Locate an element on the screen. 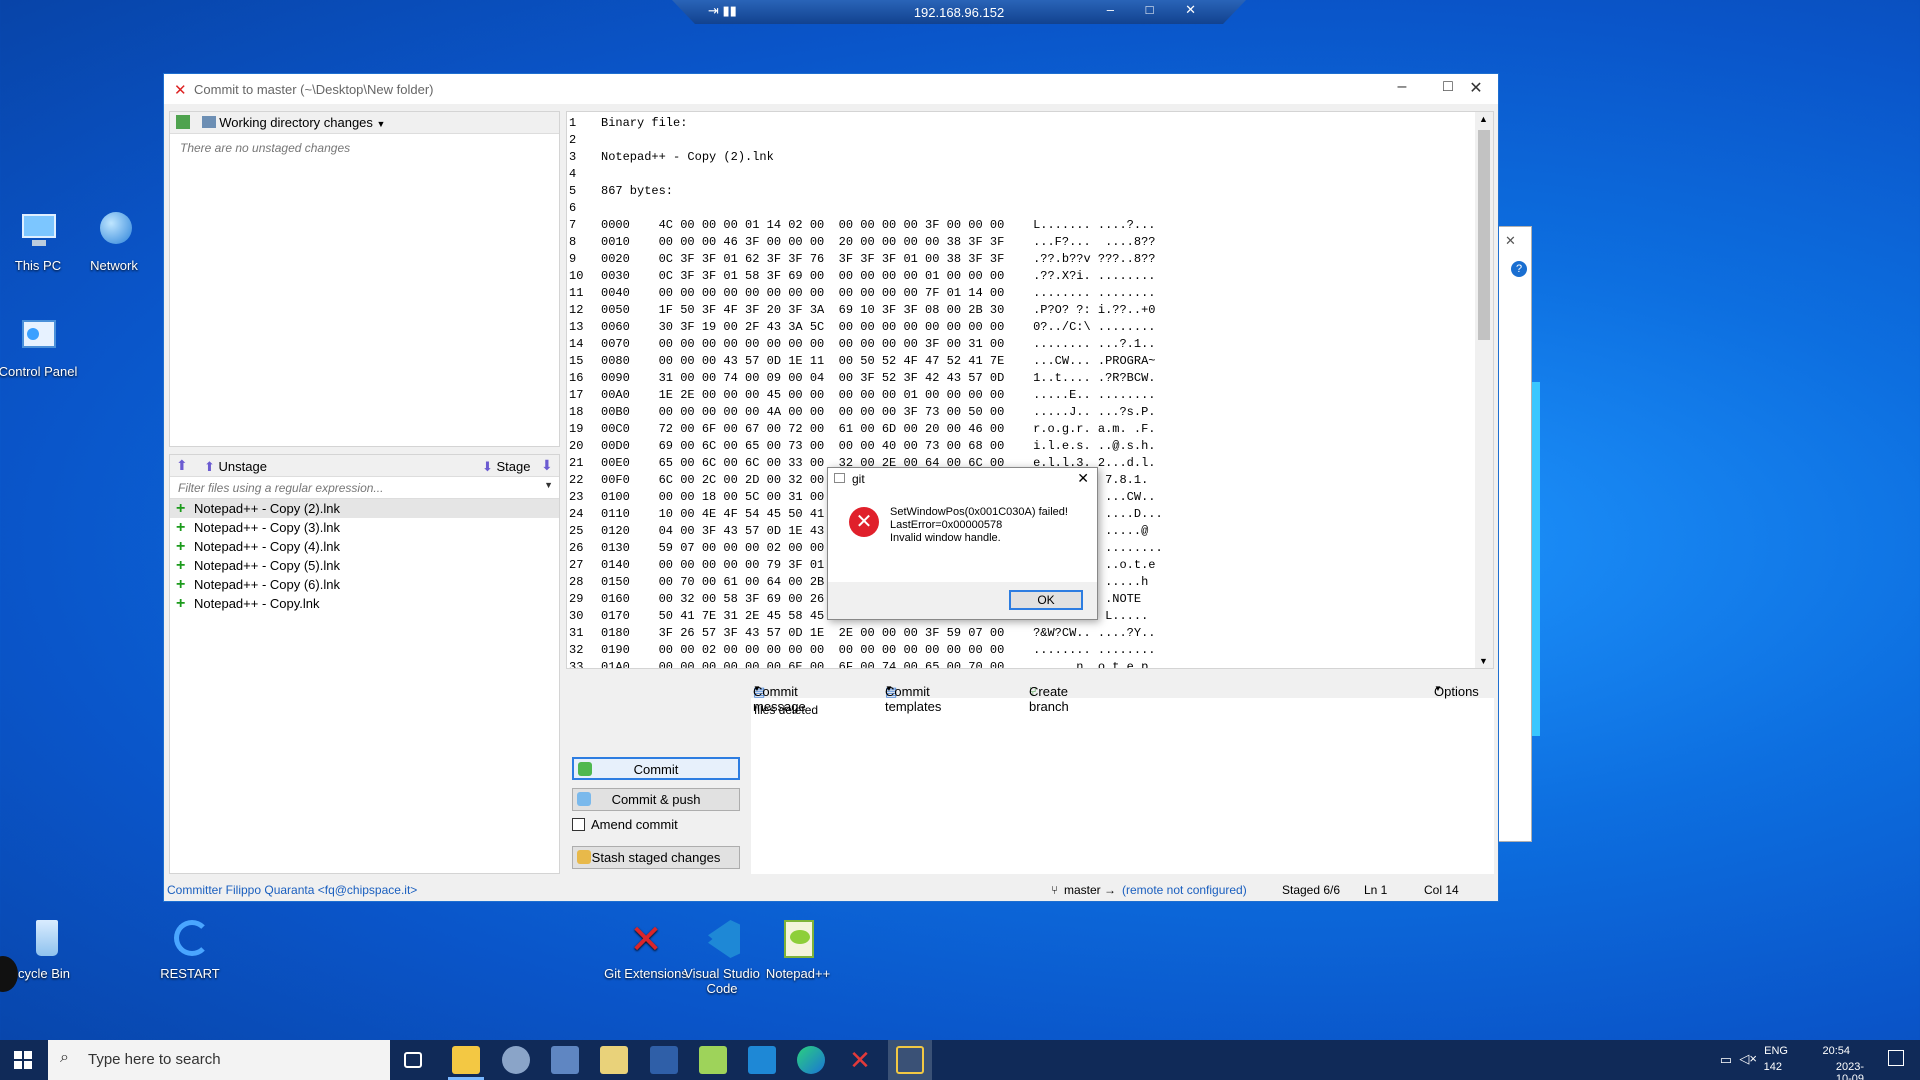 The width and height of the screenshot is (1920, 1080). help-icon: ? is located at coordinates (1519, 269).